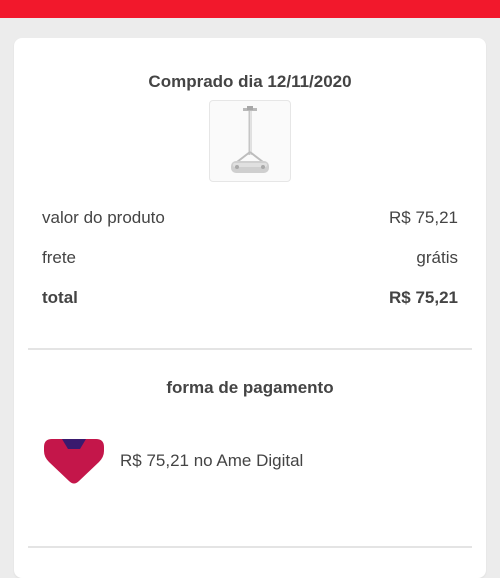 This screenshot has width=500, height=578. What do you see at coordinates (250, 547) in the screenshot?
I see `section-divider-bottom` at bounding box center [250, 547].